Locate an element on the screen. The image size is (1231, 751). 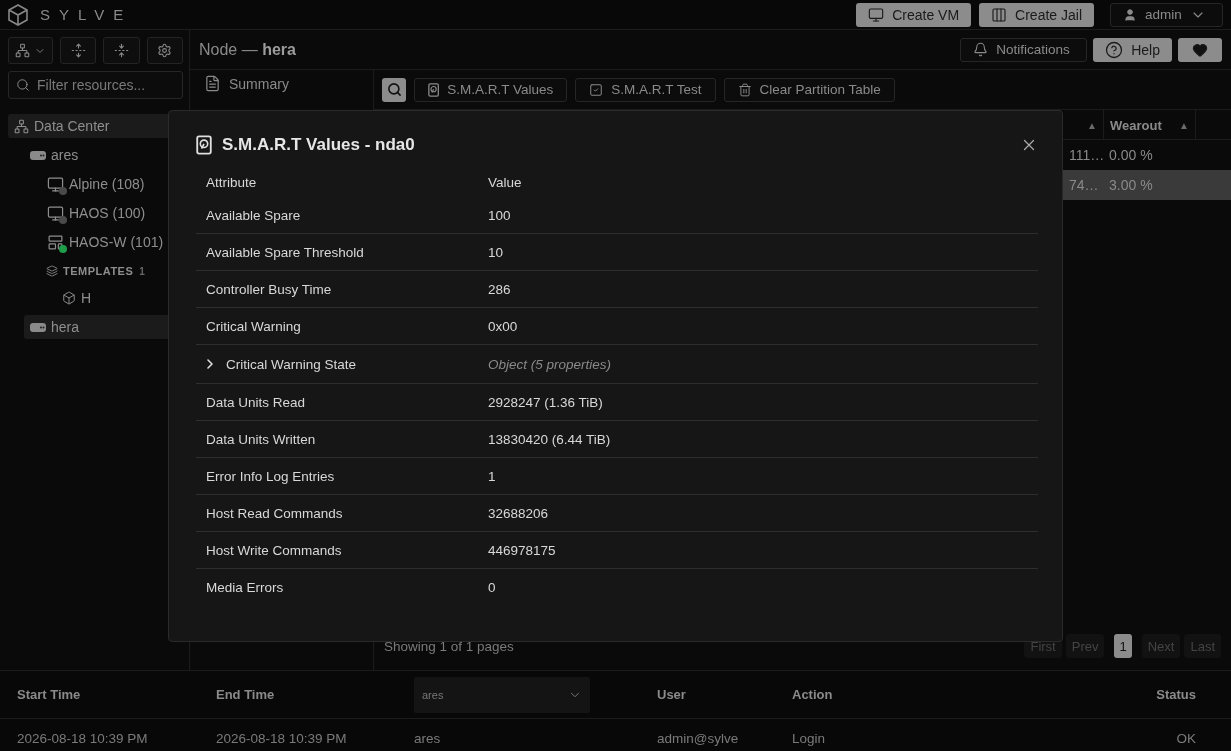
page-button: 1 is located at coordinates (1123, 646).